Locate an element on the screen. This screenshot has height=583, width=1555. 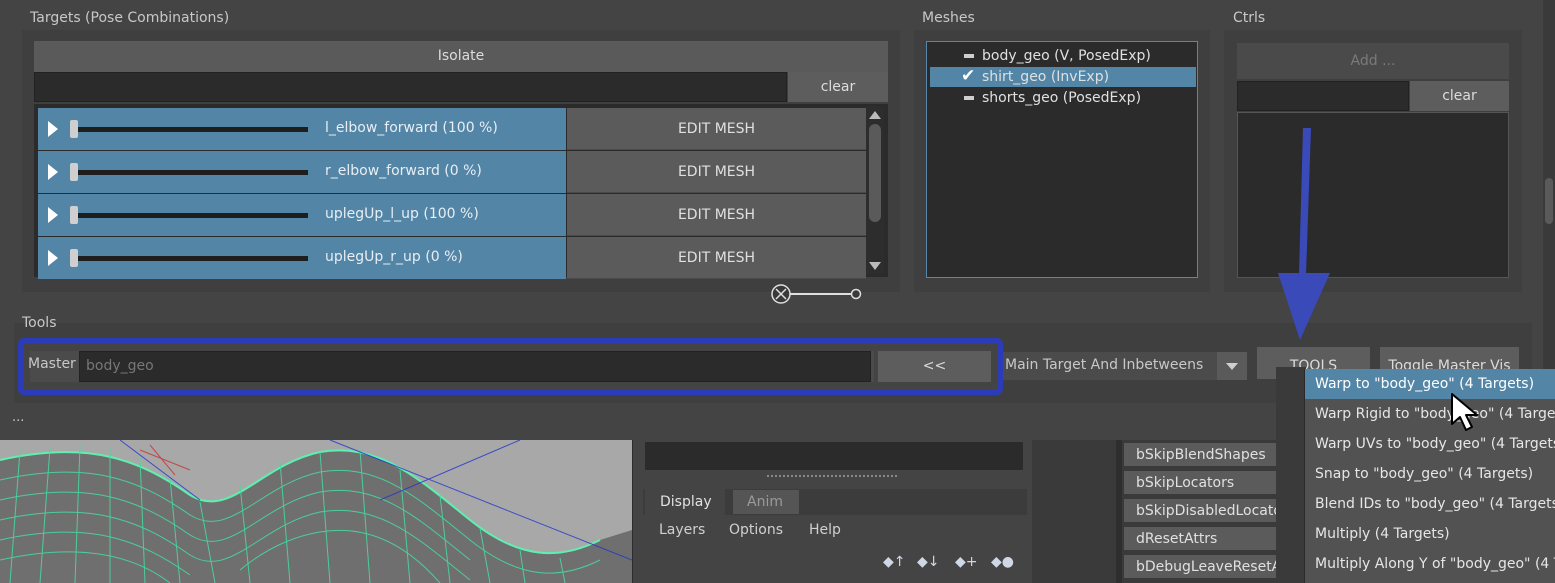
menu-item-warp-rigid: Warp Rigid to "body_geo" (4 Targets) is located at coordinates (1430, 414).